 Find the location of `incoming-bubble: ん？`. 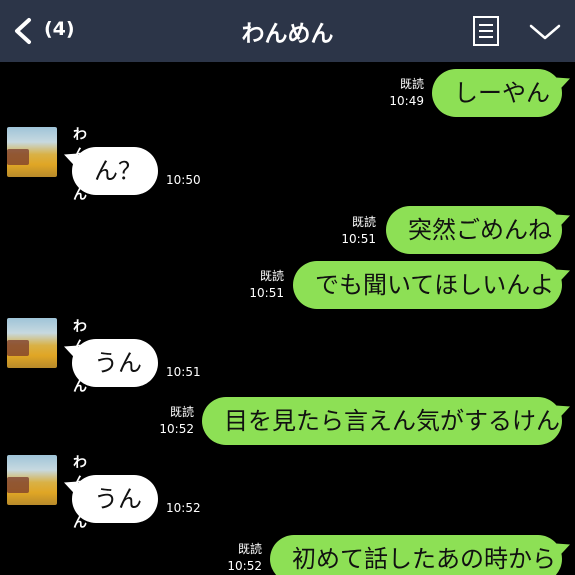

incoming-bubble: ん？ is located at coordinates (115, 171).